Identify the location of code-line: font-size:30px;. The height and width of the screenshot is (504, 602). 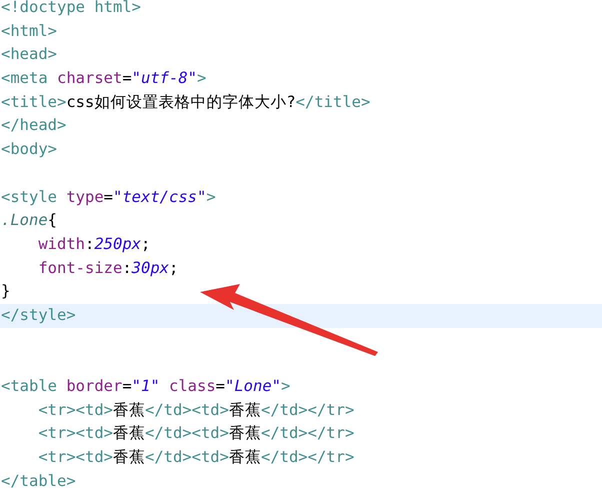
(108, 268).